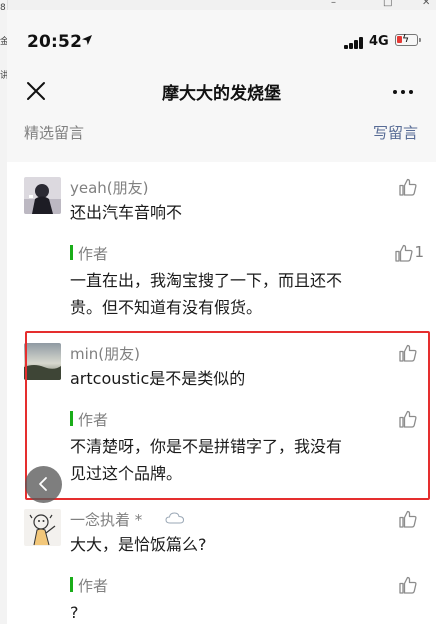 Image resolution: width=436 pixels, height=624 pixels. What do you see at coordinates (206, 446) in the screenshot?
I see `reply-text-line: 不清楚呀，你是不是拼错字了，我没有` at bounding box center [206, 446].